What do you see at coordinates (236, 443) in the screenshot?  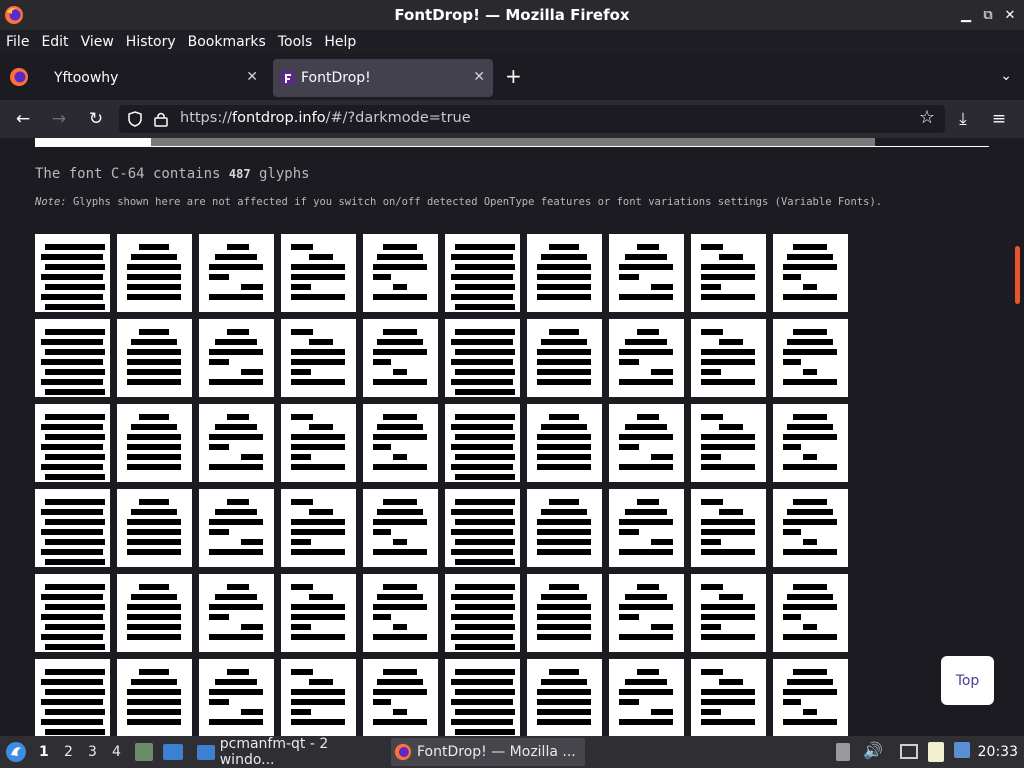 I see `i-acute-glyph` at bounding box center [236, 443].